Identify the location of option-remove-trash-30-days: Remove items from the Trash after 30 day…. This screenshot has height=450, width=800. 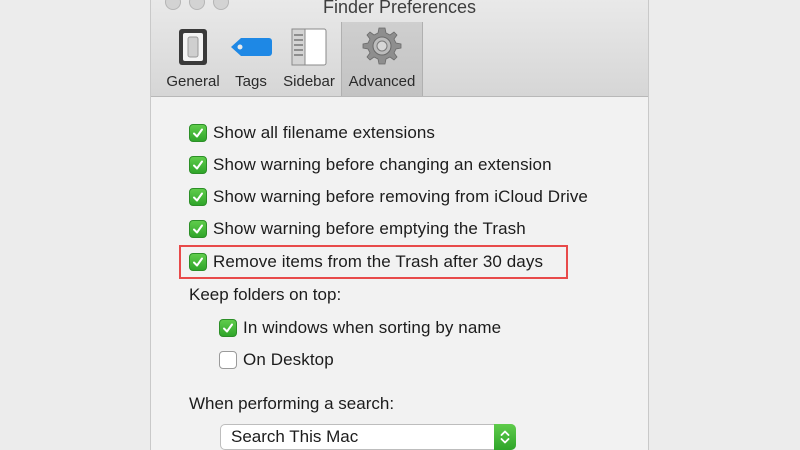
(366, 262).